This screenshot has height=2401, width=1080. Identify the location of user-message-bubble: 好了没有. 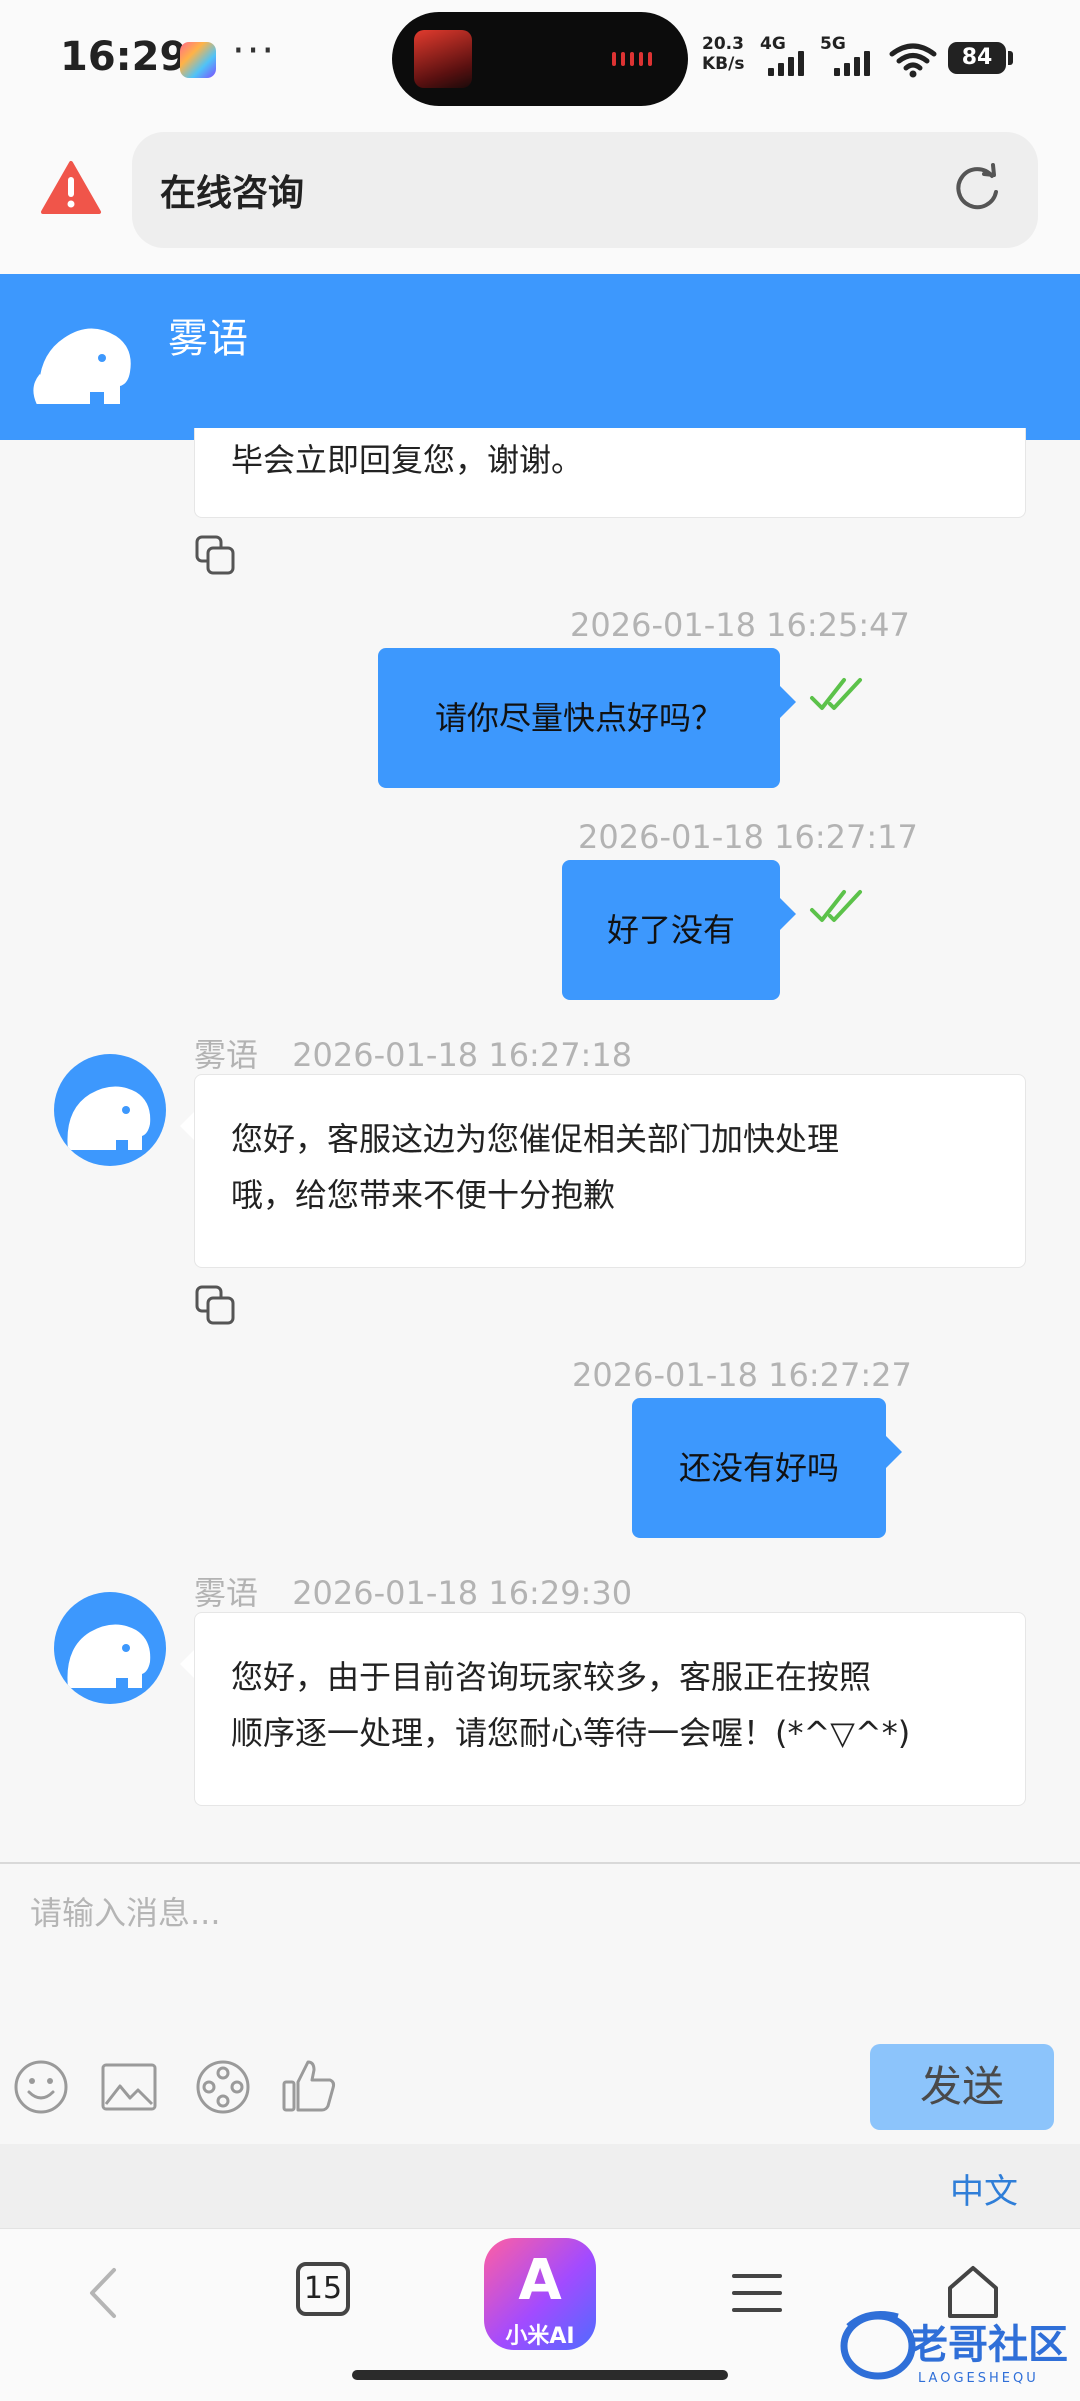
(671, 930).